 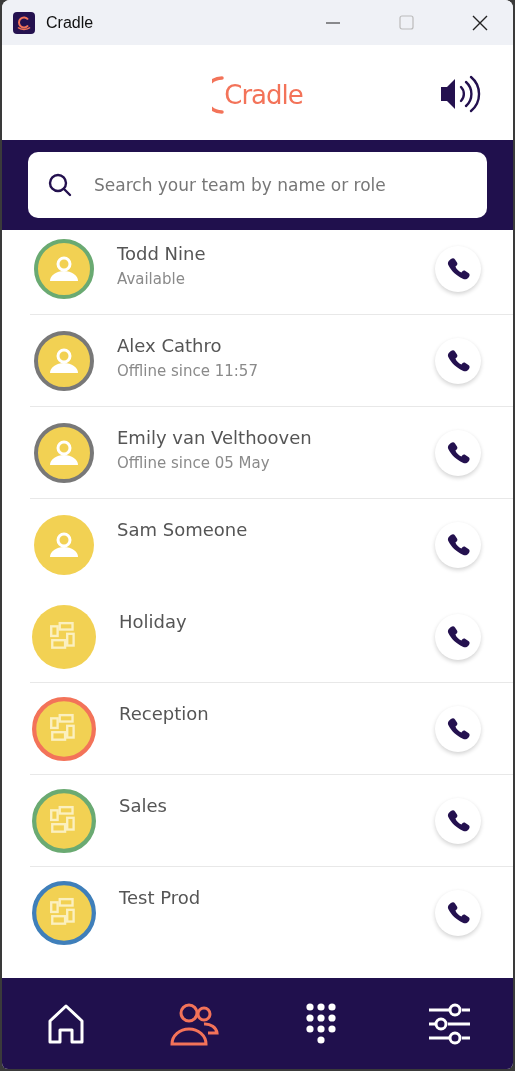 What do you see at coordinates (480, 22) in the screenshot?
I see `close-icon` at bounding box center [480, 22].